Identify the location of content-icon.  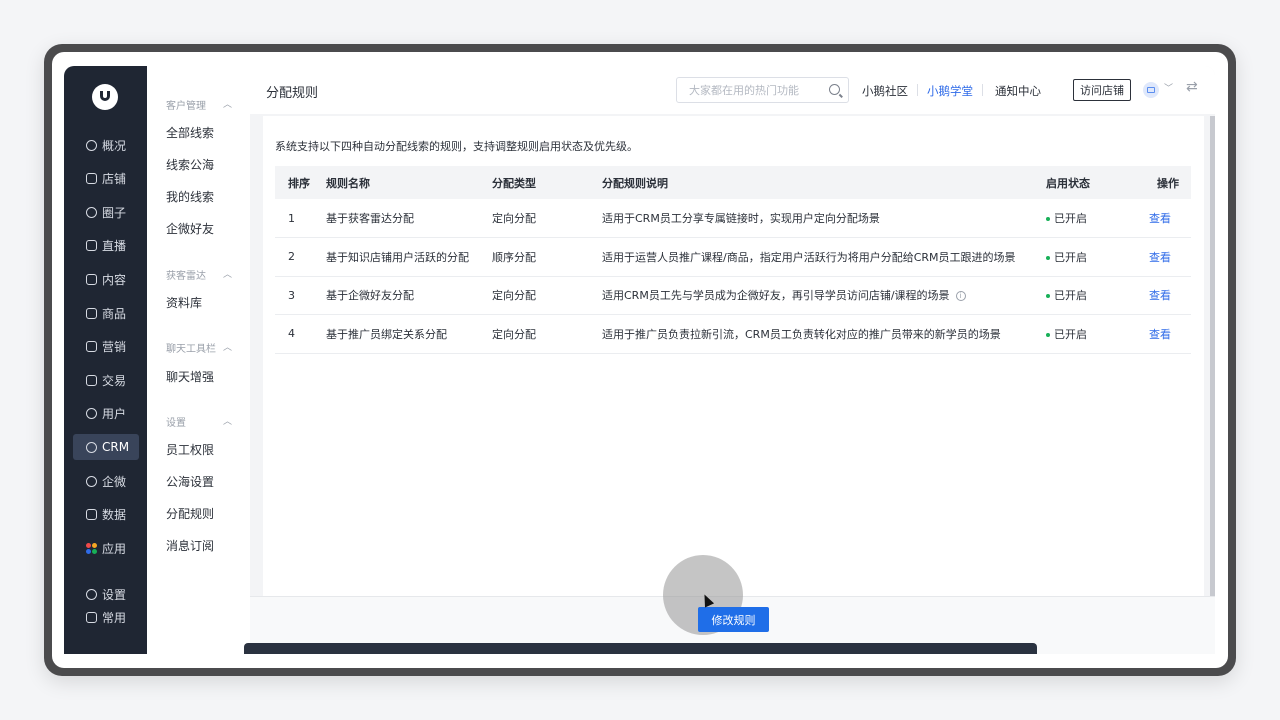
(91, 279).